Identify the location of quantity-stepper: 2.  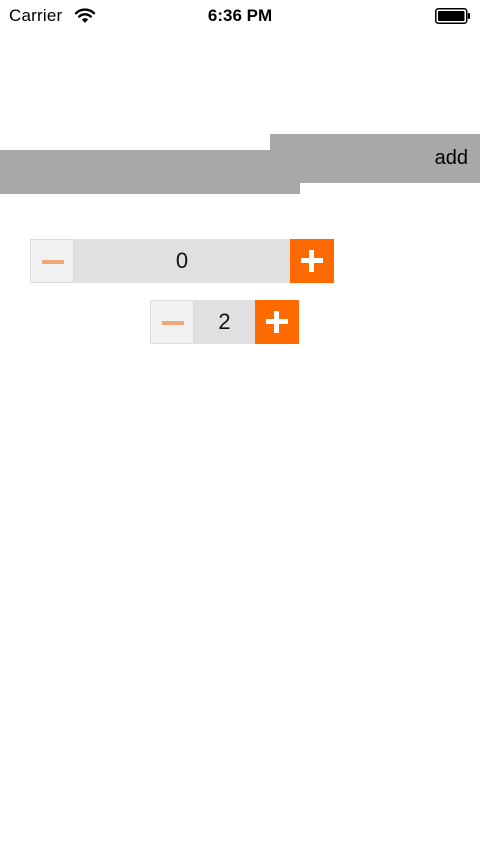
(225, 322).